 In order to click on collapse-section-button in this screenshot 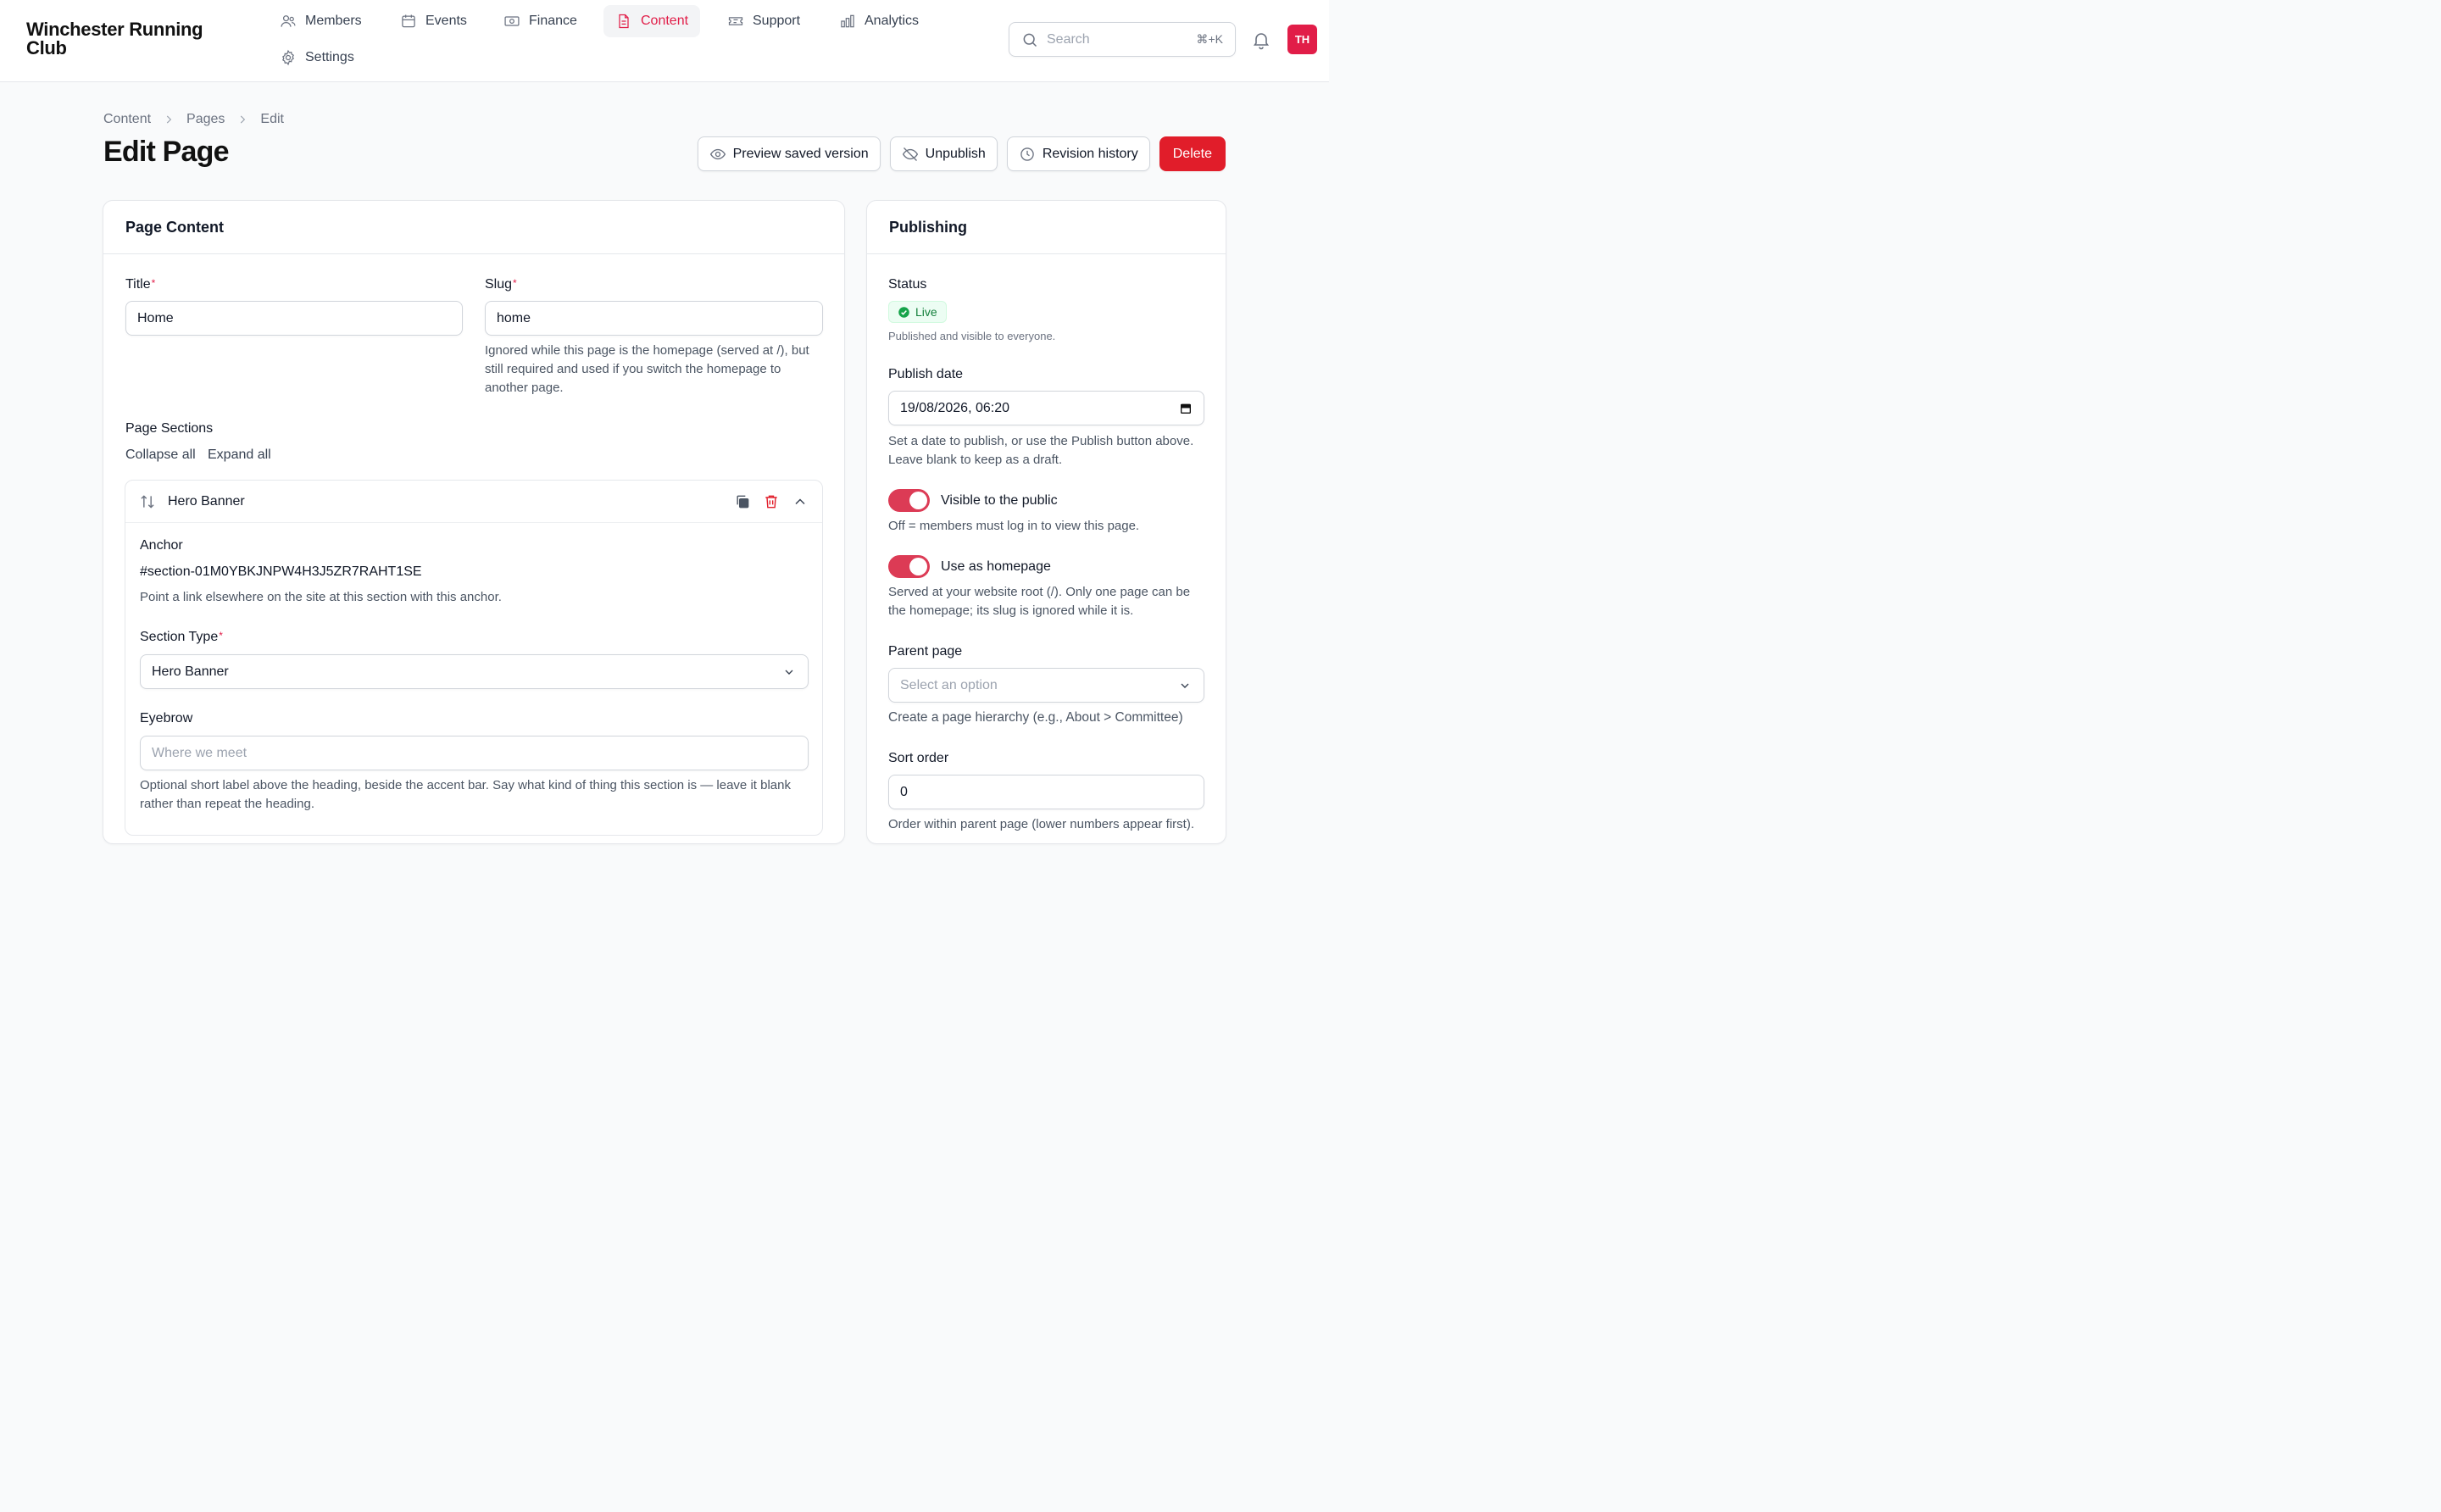, I will do `click(801, 501)`.